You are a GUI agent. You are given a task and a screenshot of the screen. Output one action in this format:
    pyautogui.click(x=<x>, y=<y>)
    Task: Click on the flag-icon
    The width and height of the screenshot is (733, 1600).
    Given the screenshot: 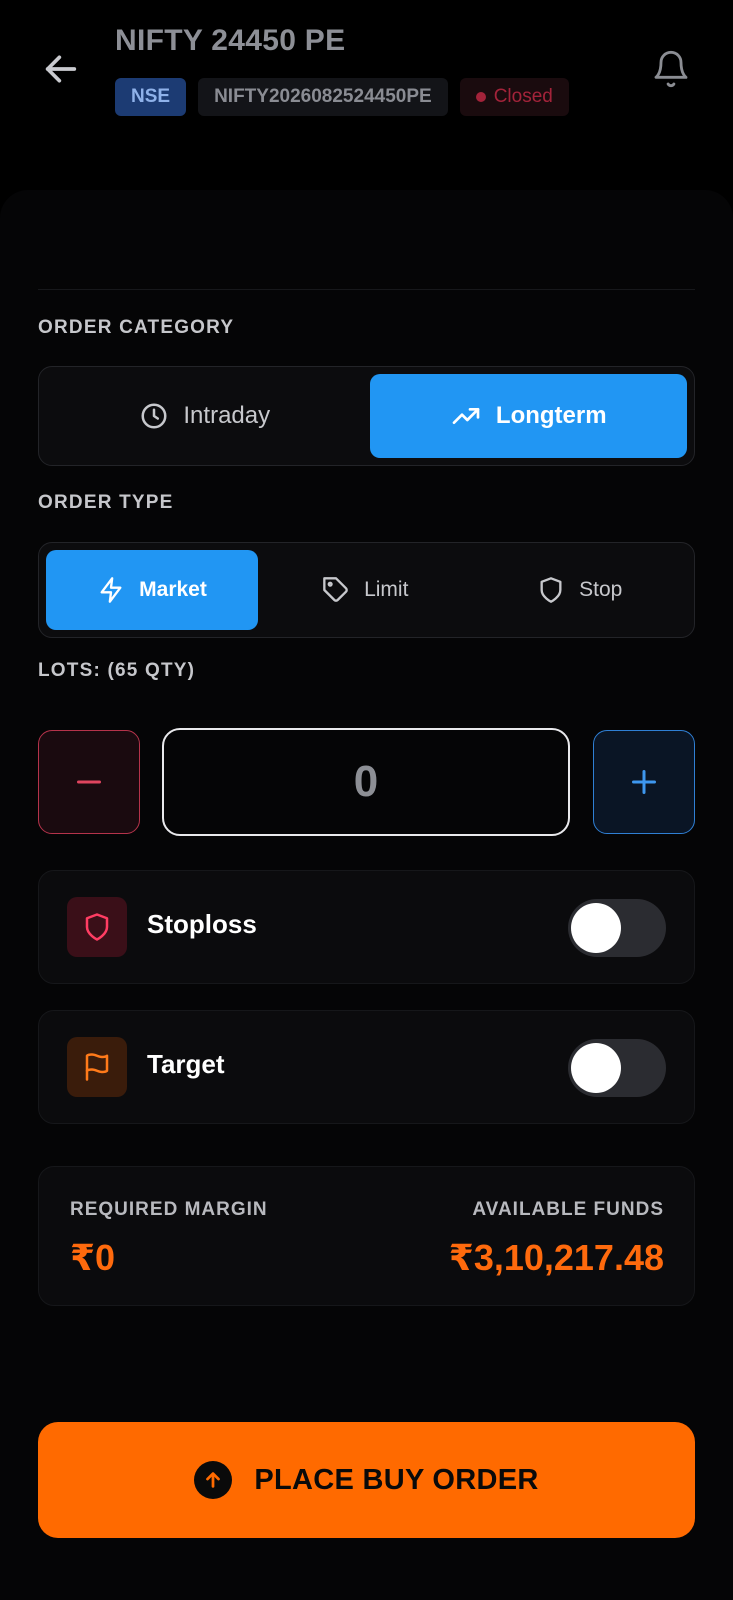 What is the action you would take?
    pyautogui.click(x=97, y=1067)
    